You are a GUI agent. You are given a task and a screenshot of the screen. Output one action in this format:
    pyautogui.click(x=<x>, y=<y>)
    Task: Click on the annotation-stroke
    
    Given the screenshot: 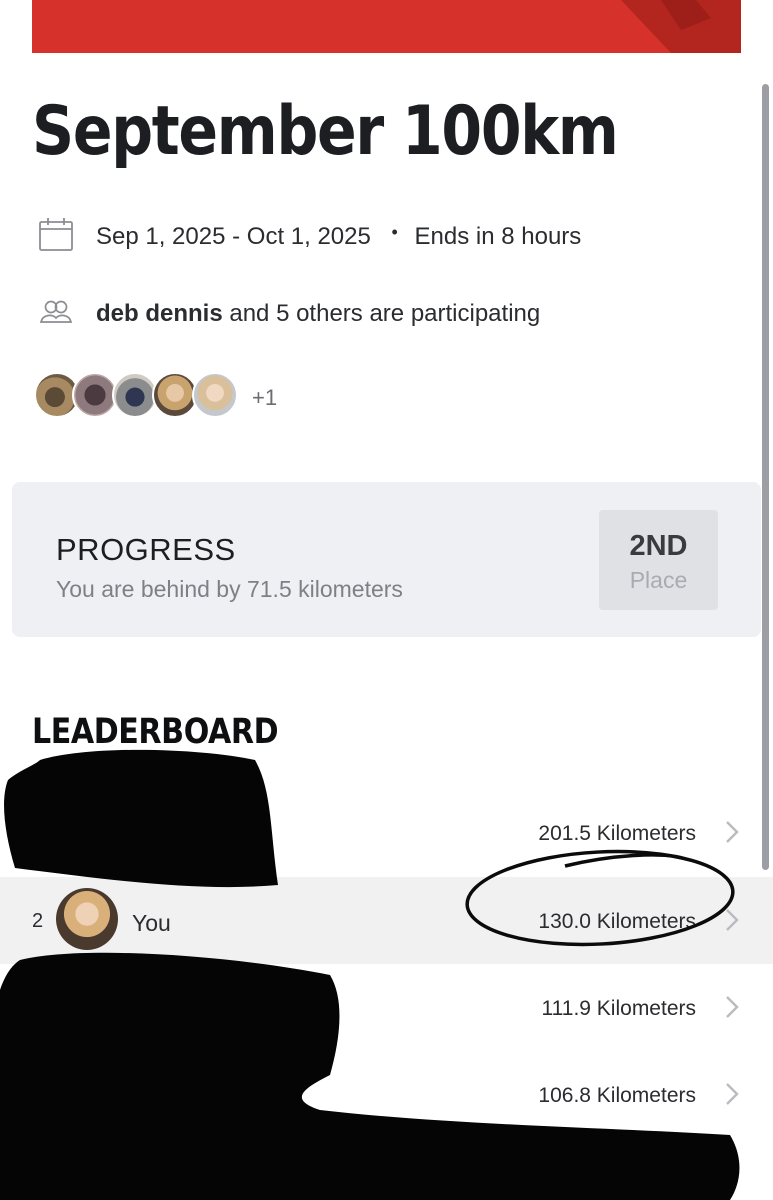 What is the action you would take?
    pyautogui.click(x=623, y=860)
    